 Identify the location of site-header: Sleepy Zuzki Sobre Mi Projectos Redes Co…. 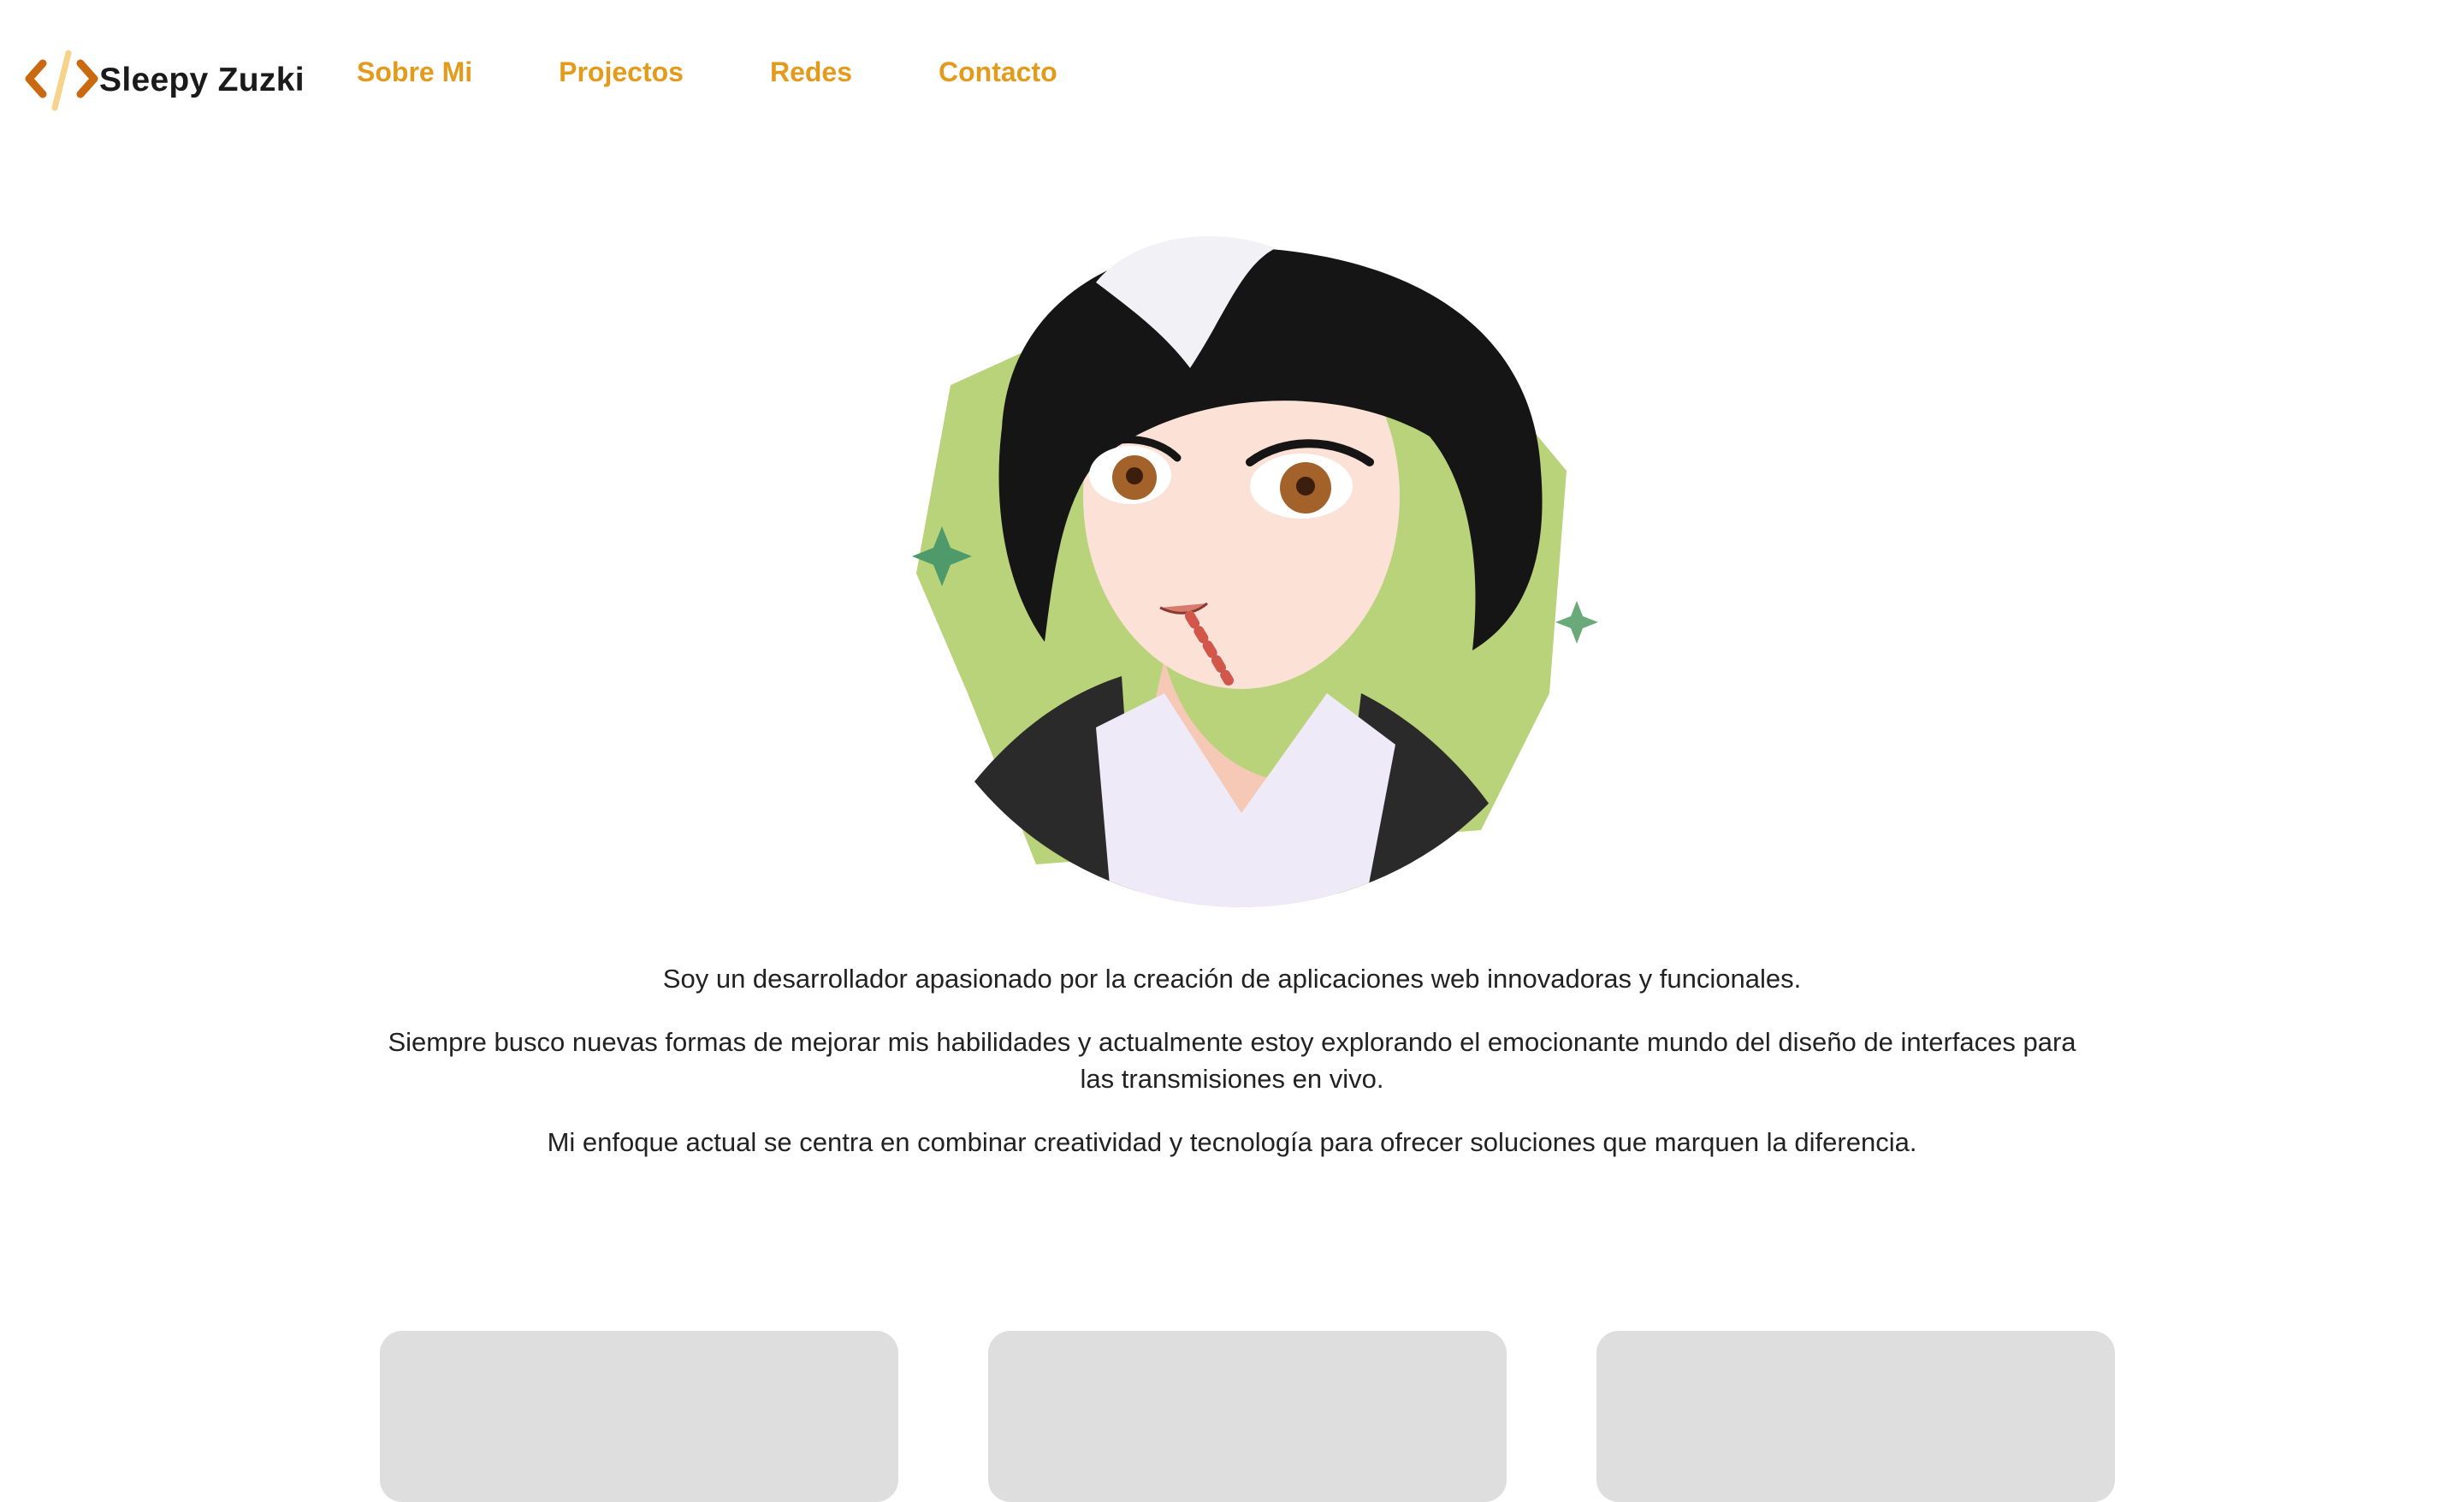
(1232, 81).